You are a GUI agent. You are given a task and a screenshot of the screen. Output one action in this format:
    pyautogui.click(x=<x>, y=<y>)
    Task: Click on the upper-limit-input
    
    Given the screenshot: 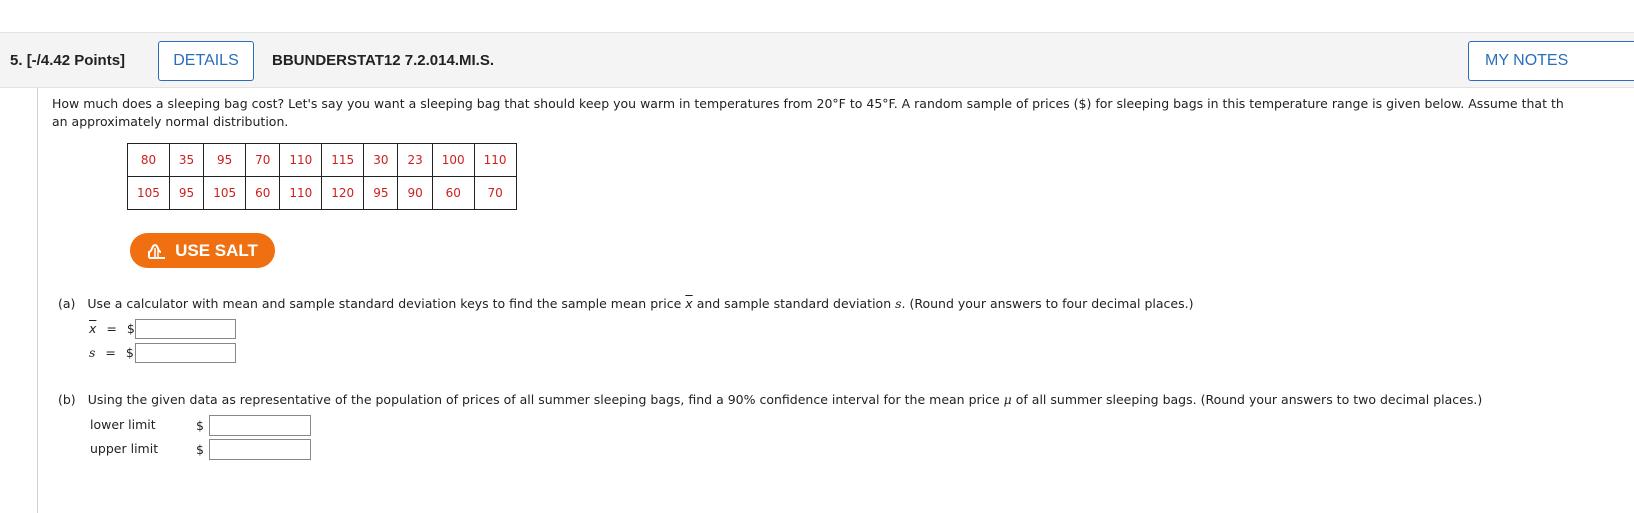 What is the action you would take?
    pyautogui.click(x=260, y=449)
    